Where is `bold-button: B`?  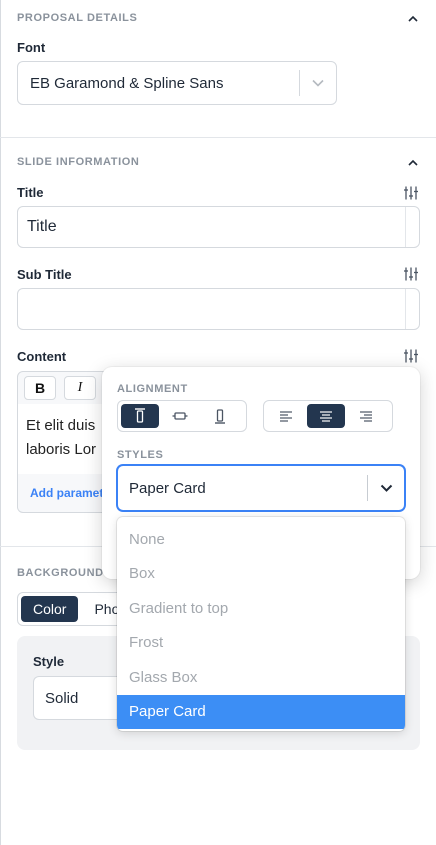
bold-button: B is located at coordinates (40, 388).